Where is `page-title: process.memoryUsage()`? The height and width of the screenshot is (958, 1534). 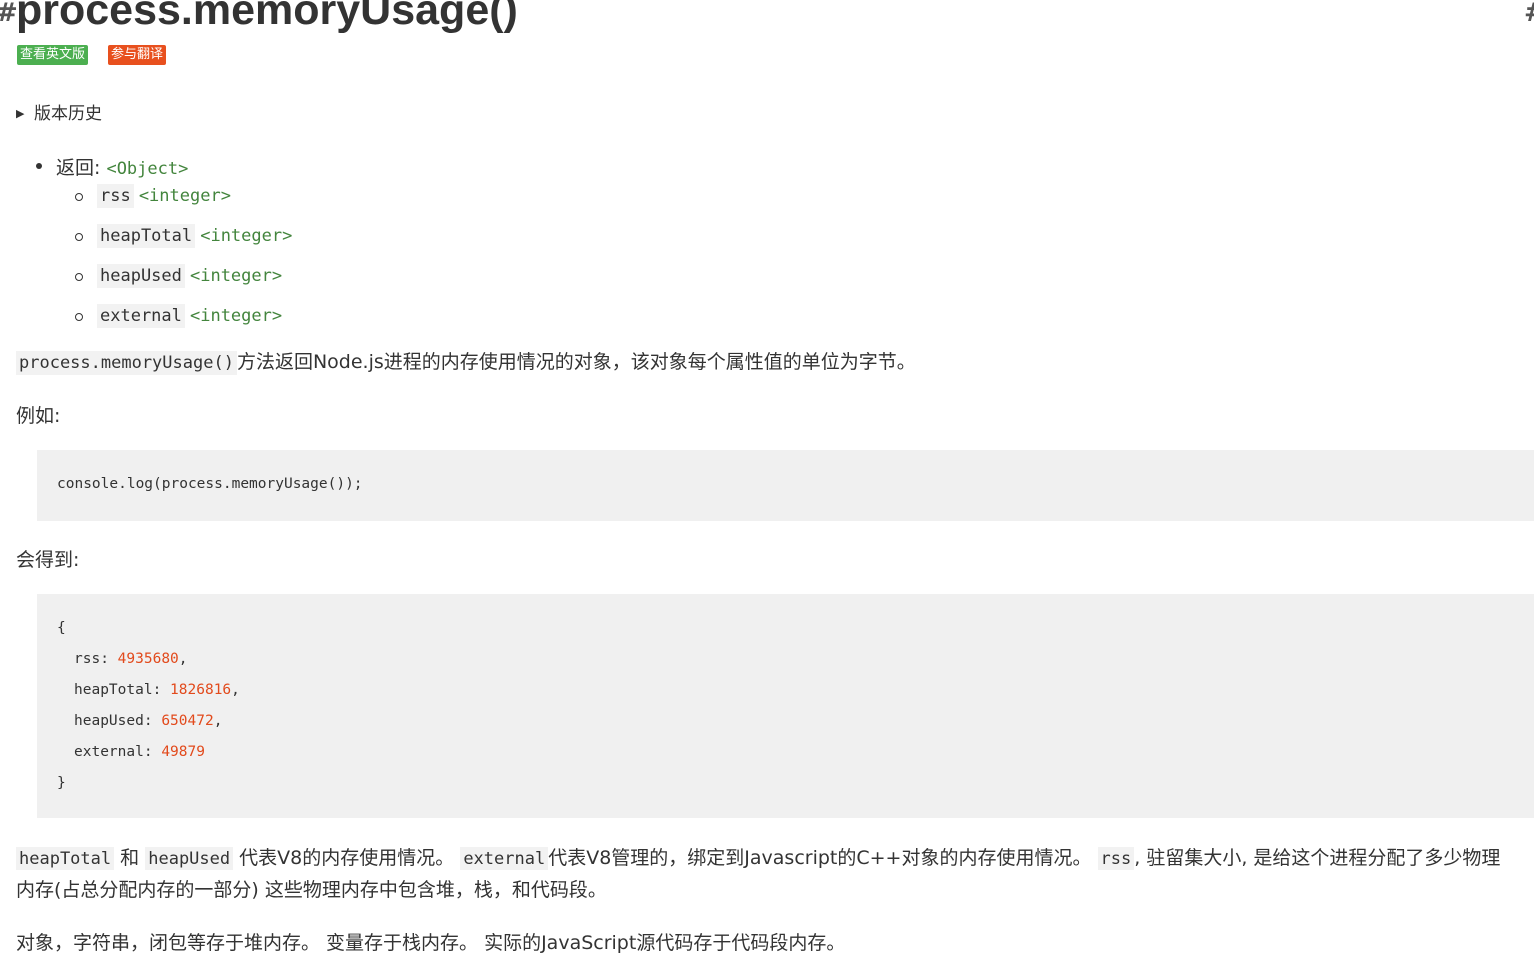 page-title: process.memoryUsage() is located at coordinates (267, 17).